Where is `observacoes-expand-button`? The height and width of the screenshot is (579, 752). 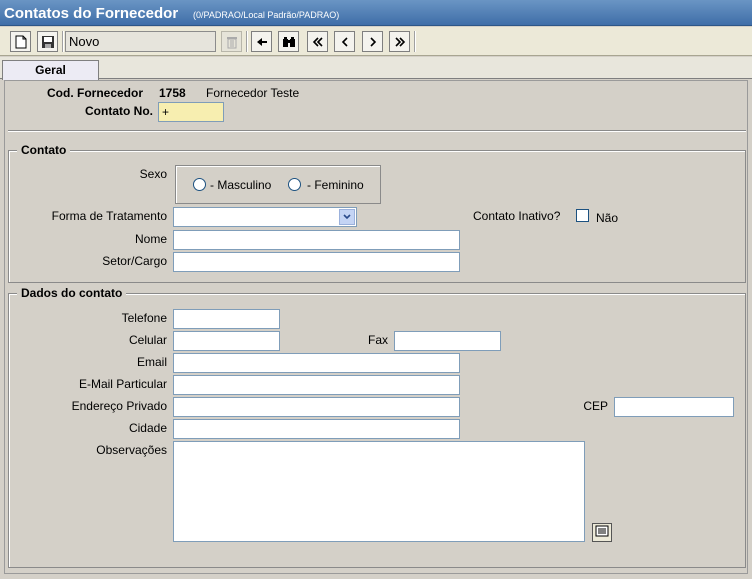 observacoes-expand-button is located at coordinates (602, 532).